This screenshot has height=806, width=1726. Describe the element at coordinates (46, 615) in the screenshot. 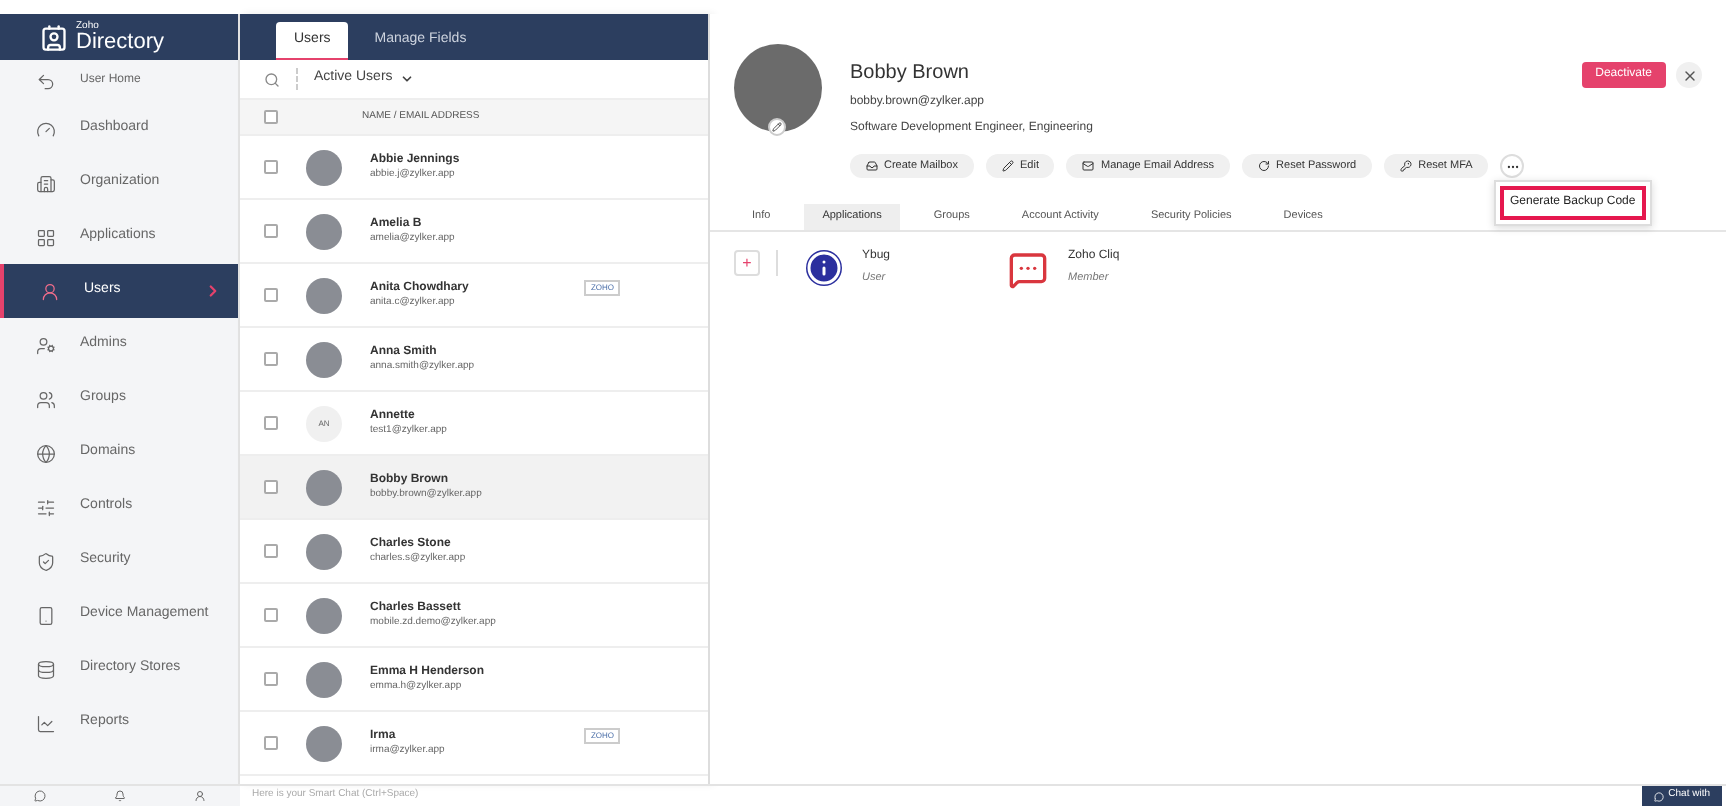

I see `phone-icon` at that location.